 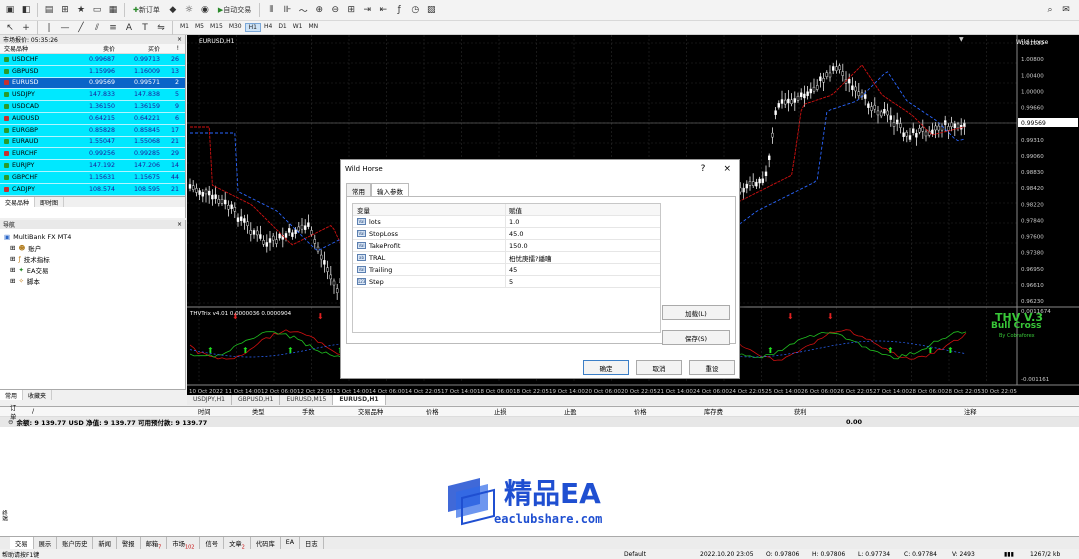 I want to click on shapes-icon: ⇋, so click(x=161, y=28).